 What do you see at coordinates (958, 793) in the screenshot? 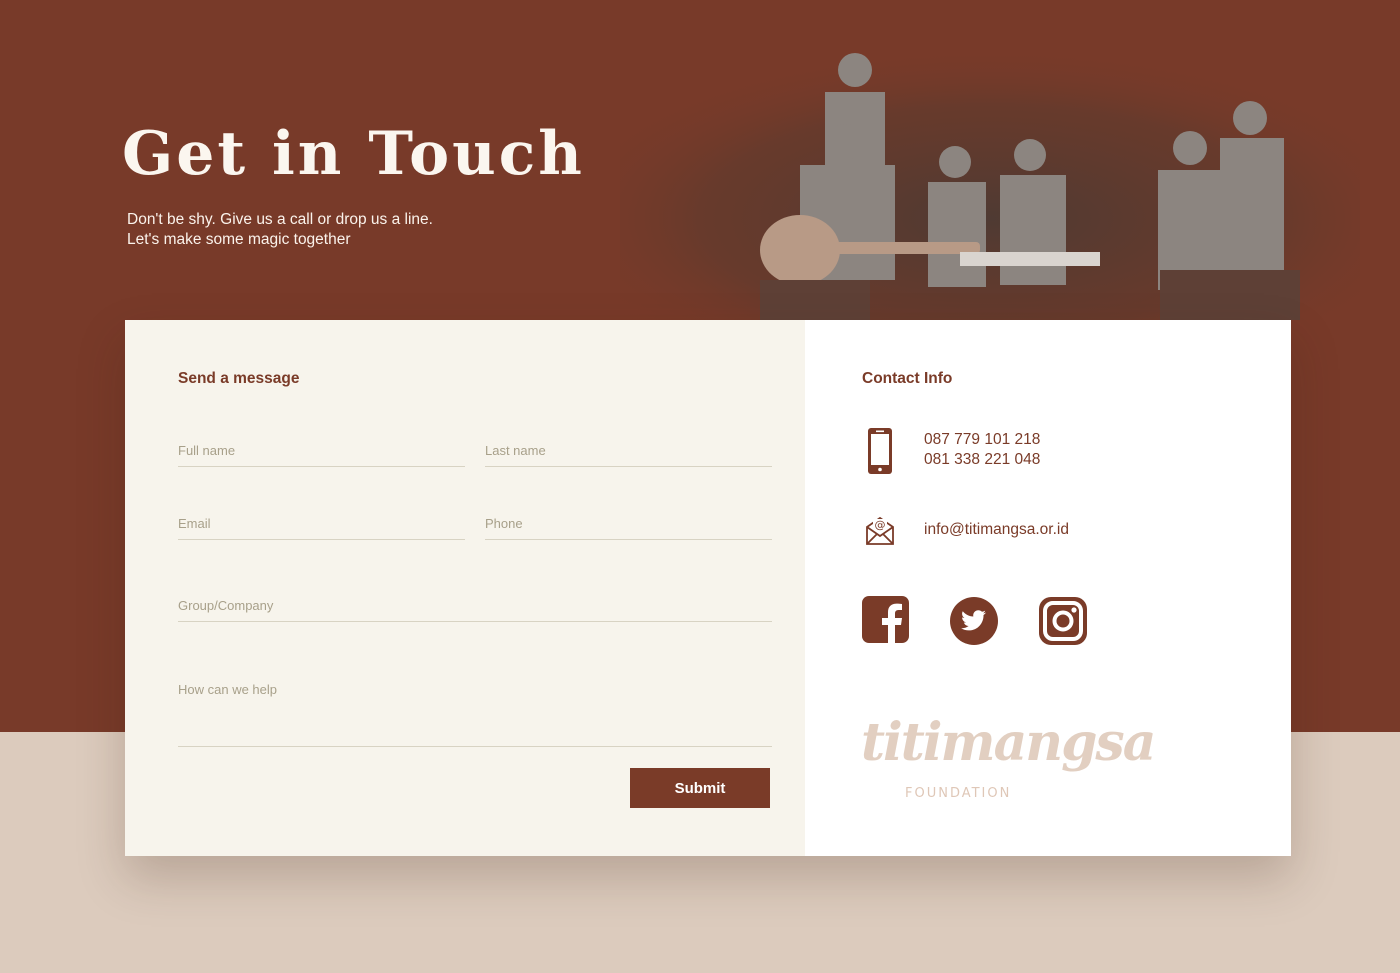
I see `logo-subtitle: FOUNDATION` at bounding box center [958, 793].